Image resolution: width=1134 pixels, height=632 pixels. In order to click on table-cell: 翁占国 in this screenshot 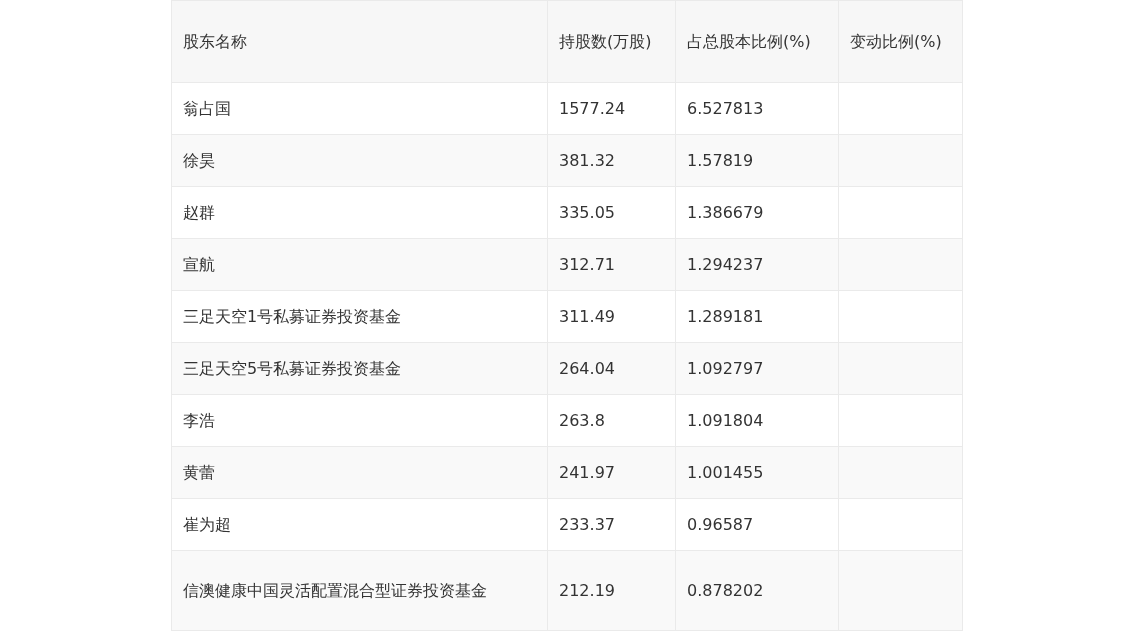, I will do `click(359, 108)`.